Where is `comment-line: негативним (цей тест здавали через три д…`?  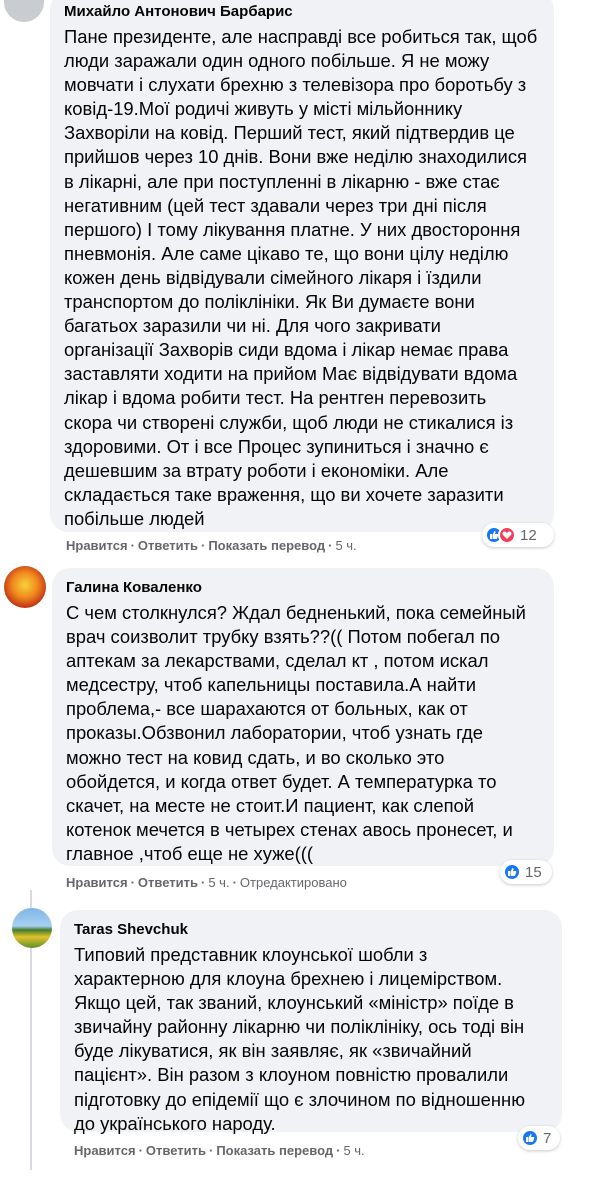
comment-line: негативним (цей тест здавали через три д… is located at coordinates (275, 205).